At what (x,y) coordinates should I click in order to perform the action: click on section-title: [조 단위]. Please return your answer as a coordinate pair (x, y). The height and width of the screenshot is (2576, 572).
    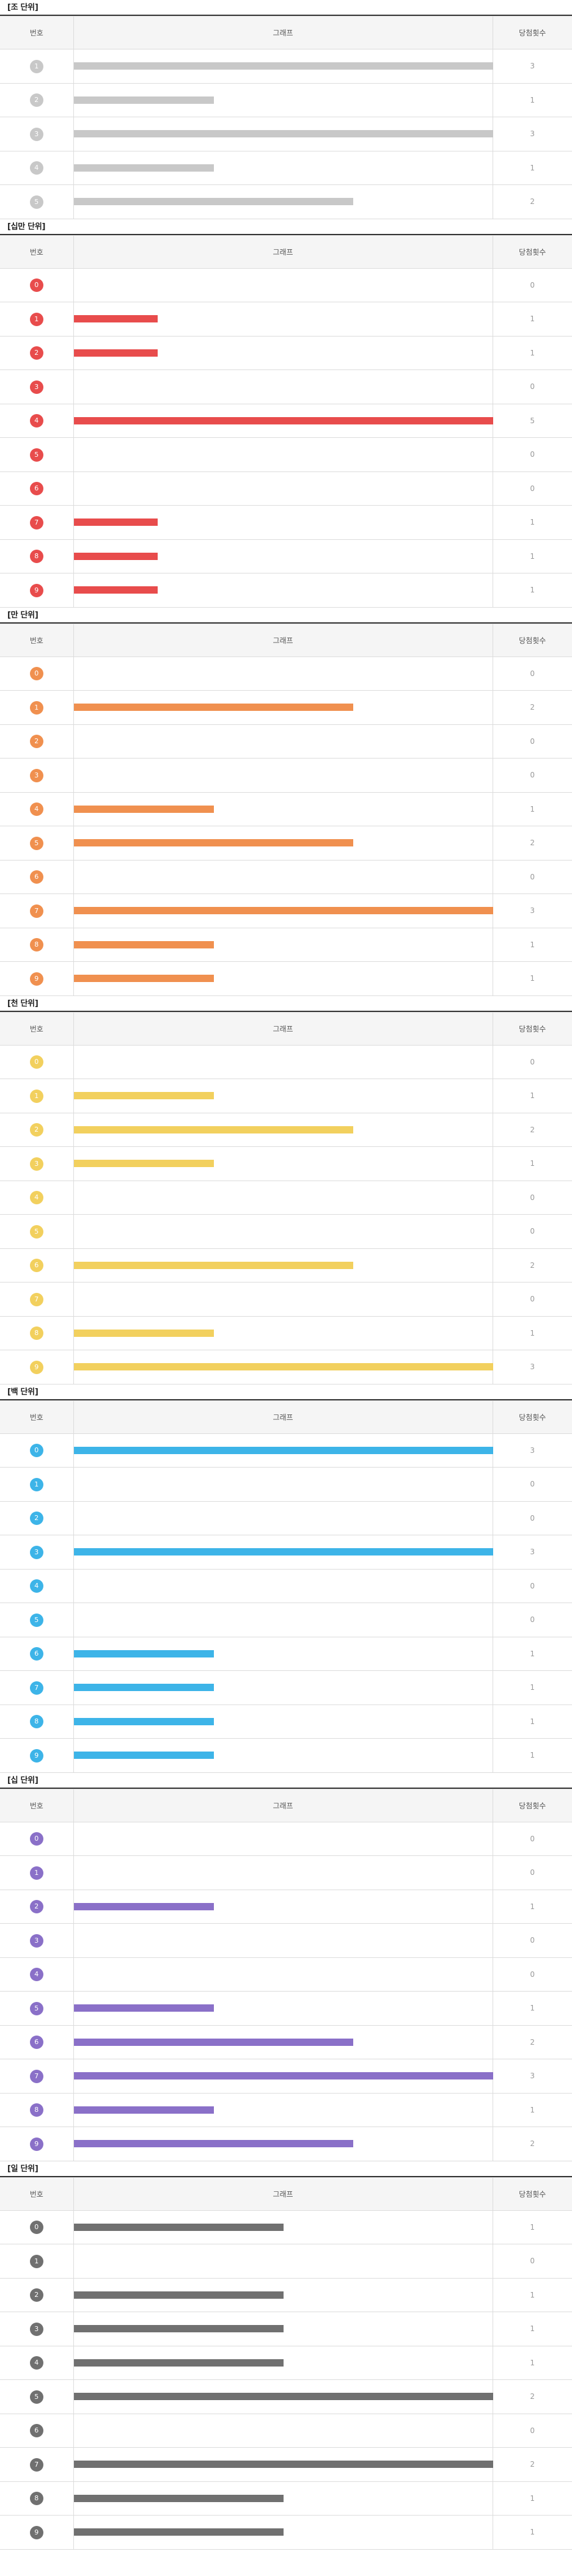
    Looking at the image, I should click on (286, 8).